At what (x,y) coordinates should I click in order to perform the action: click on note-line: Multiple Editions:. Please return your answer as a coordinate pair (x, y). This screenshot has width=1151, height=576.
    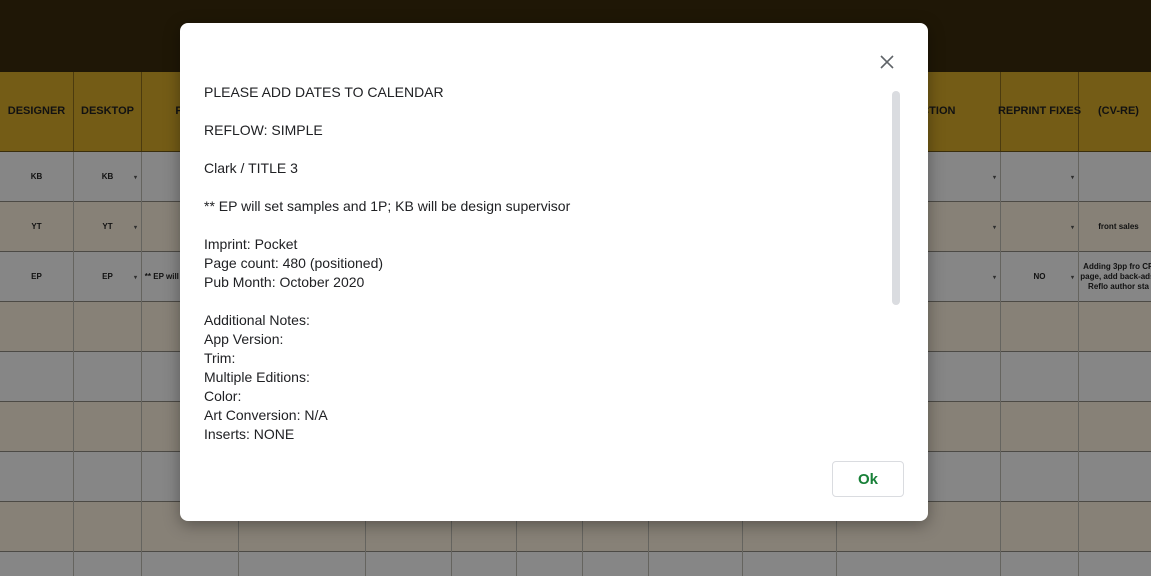
    Looking at the image, I should click on (257, 377).